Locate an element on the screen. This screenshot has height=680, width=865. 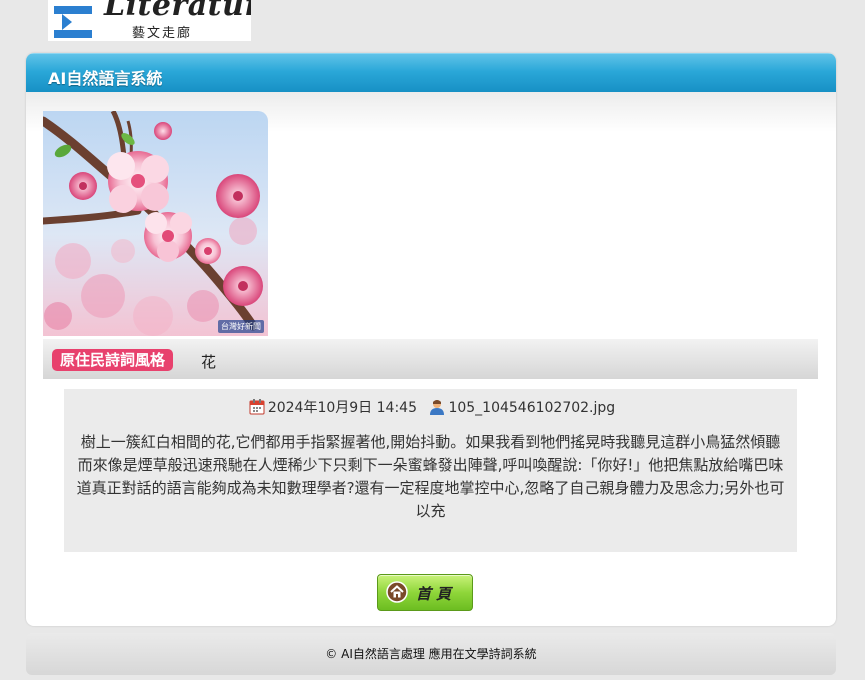
cherry-blossom-photo: 台灣好新聞 is located at coordinates (155, 223).